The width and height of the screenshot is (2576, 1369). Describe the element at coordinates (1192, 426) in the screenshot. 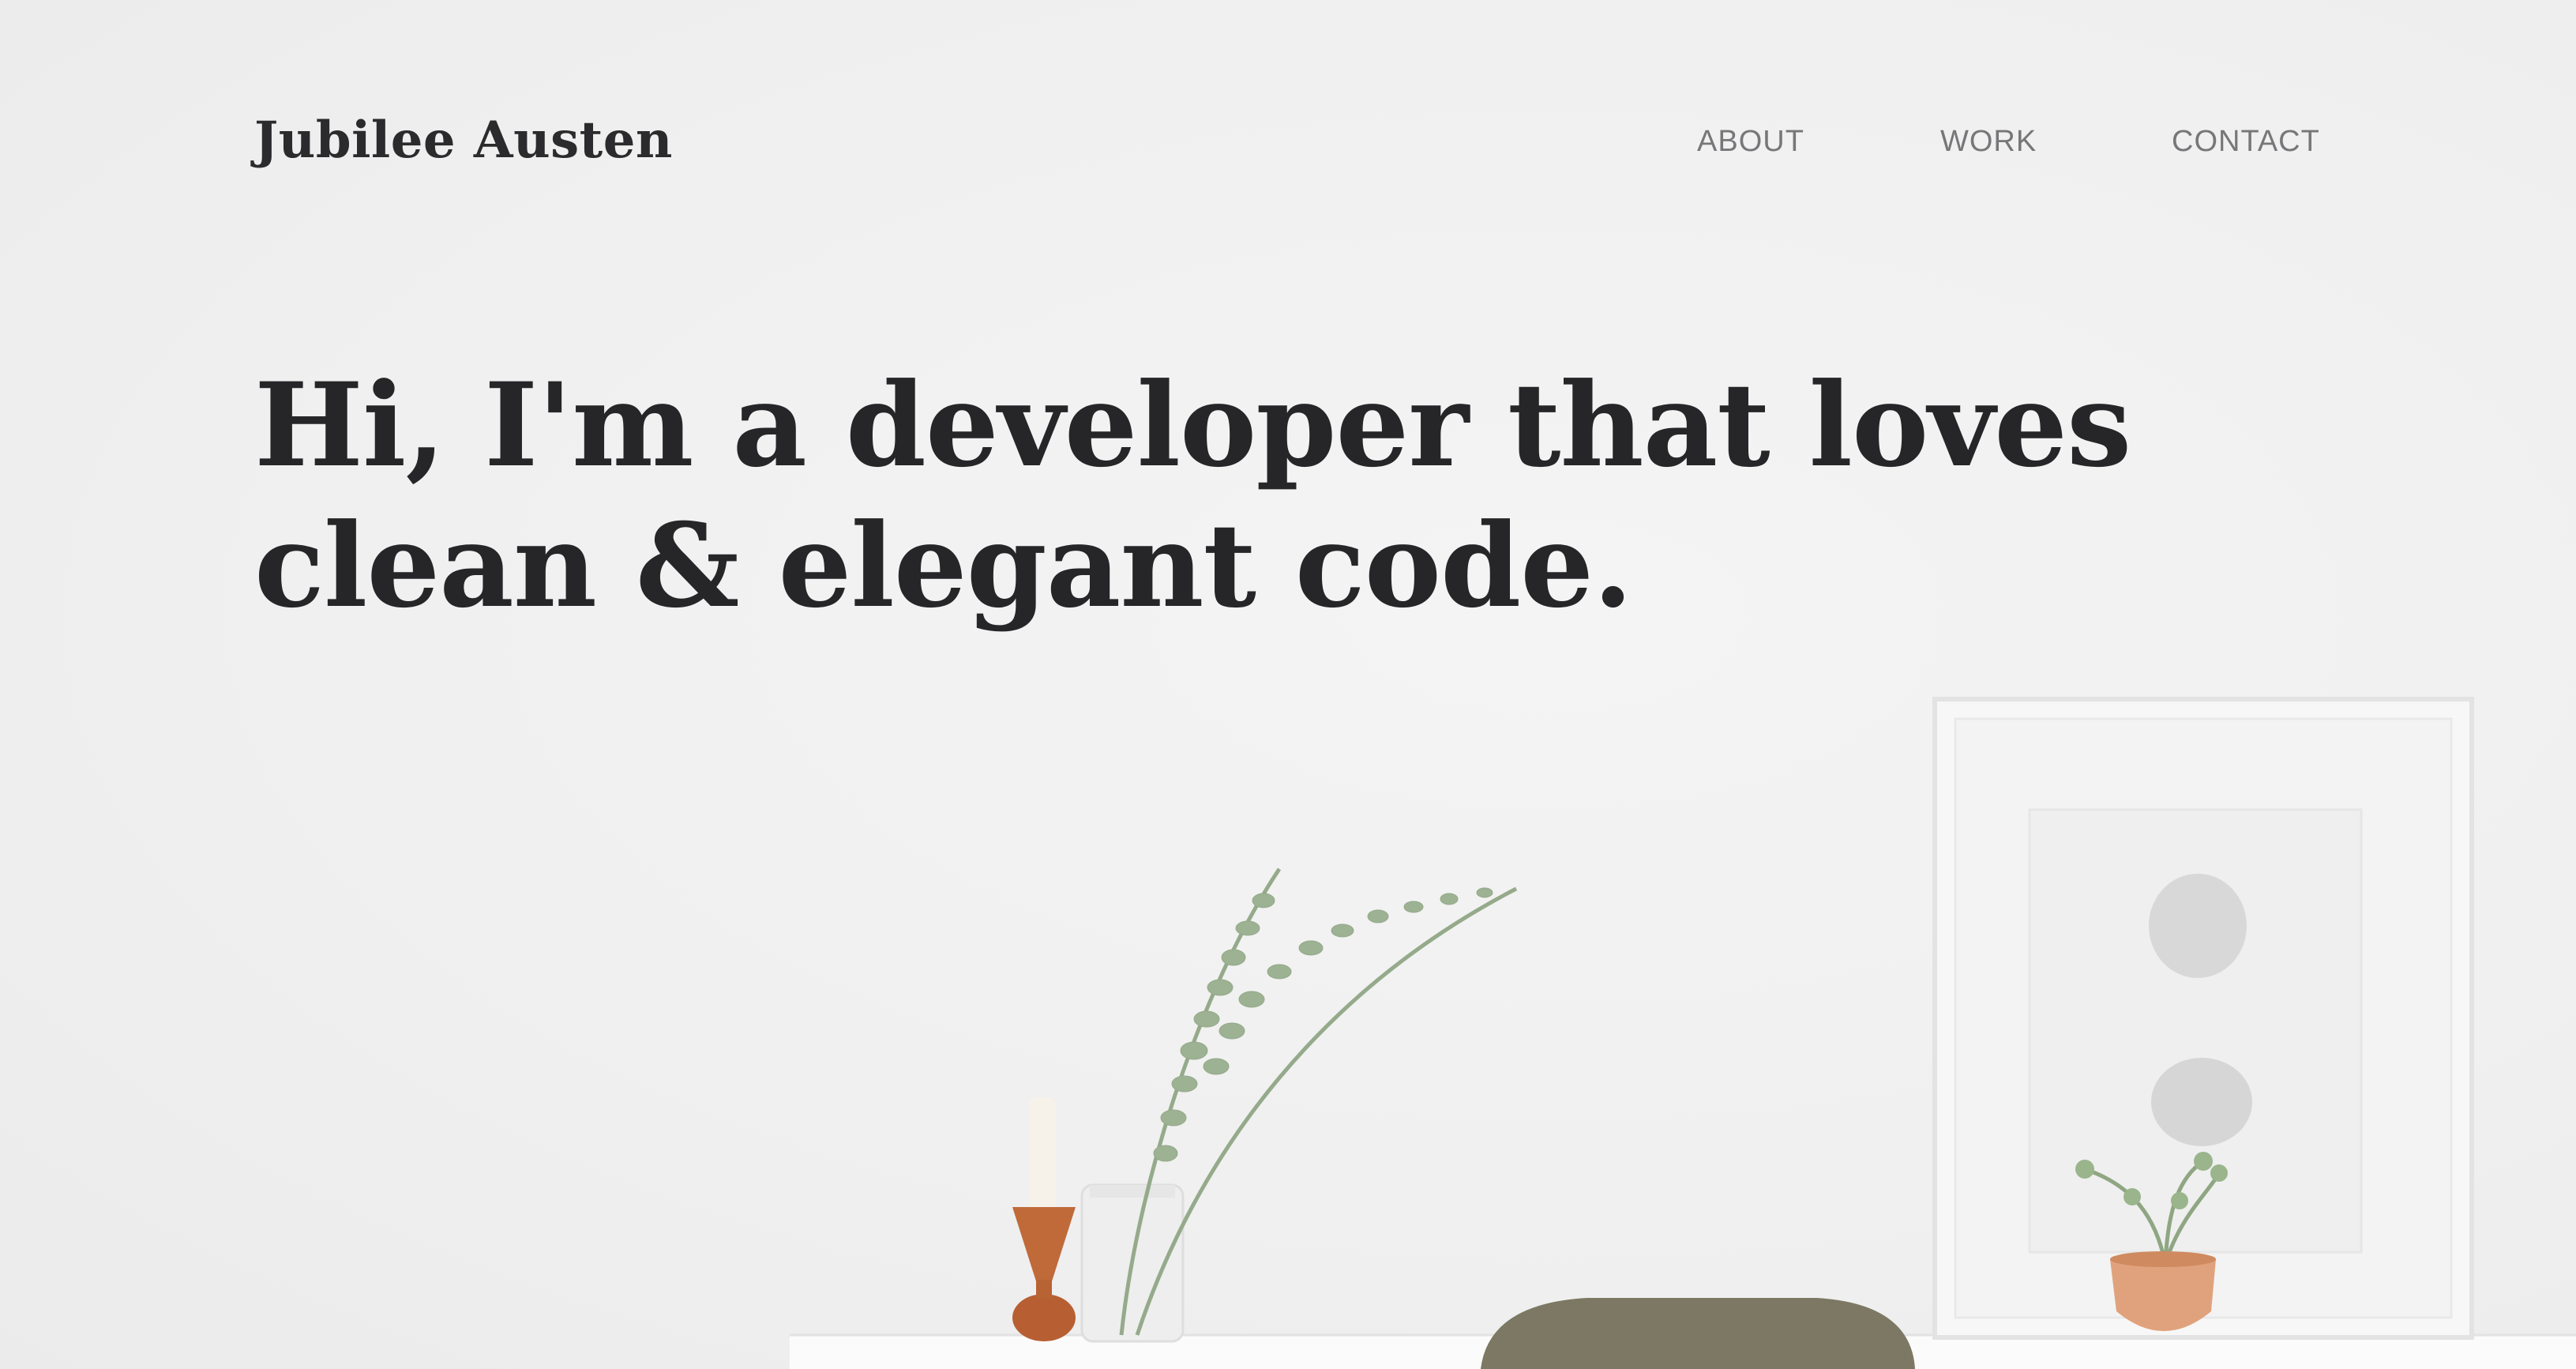

I see `hero-headline-line-1: Hi, I'm a developer that loves` at that location.